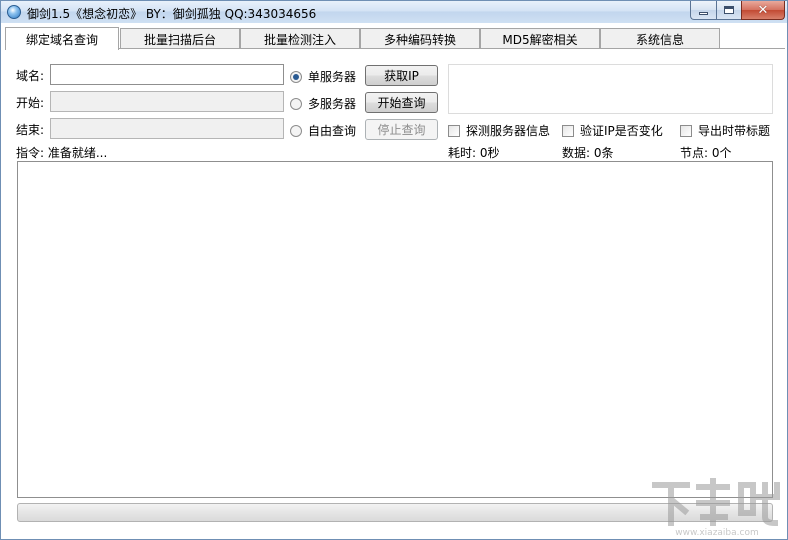 Image resolution: width=788 pixels, height=540 pixels. I want to click on maximize-button, so click(728, 10).